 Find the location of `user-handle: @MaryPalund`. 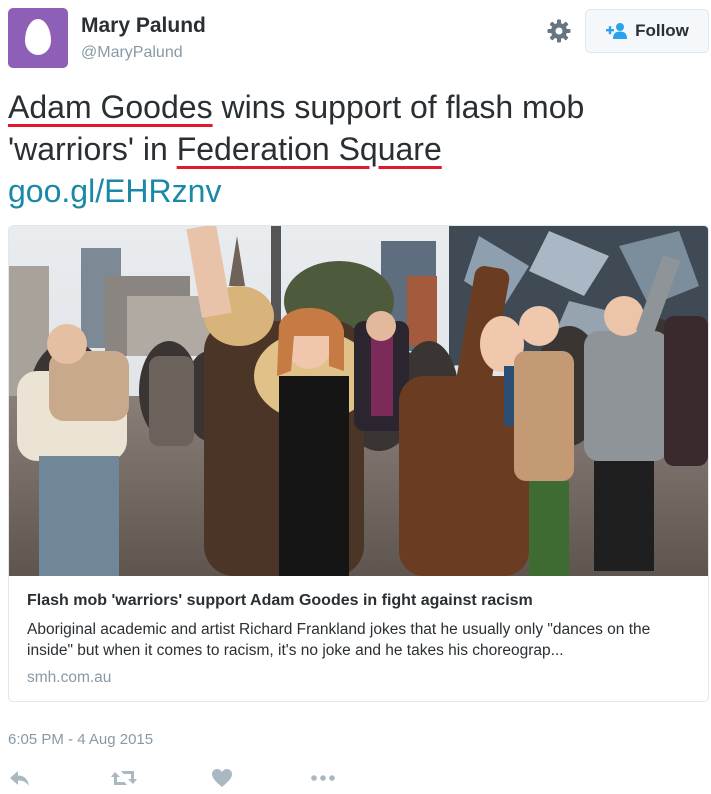

user-handle: @MaryPalund is located at coordinates (132, 53).